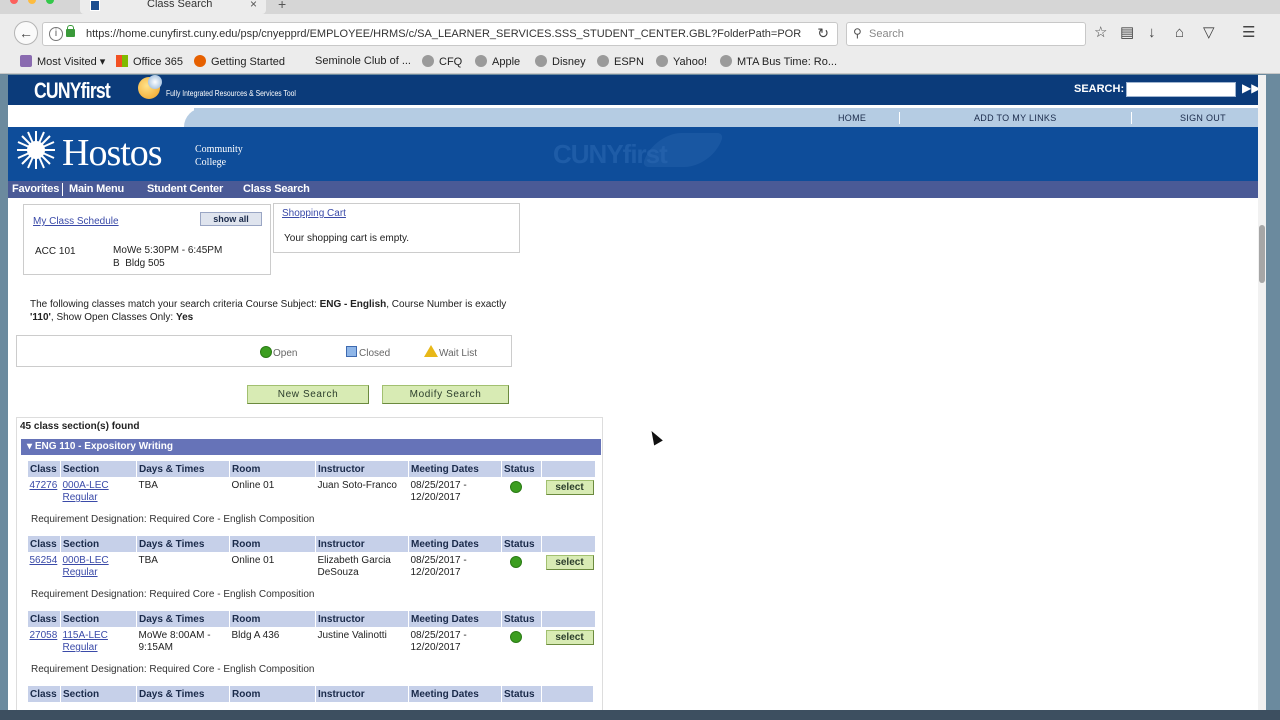  Describe the element at coordinates (26, 61) in the screenshot. I see `folder-icon` at that location.